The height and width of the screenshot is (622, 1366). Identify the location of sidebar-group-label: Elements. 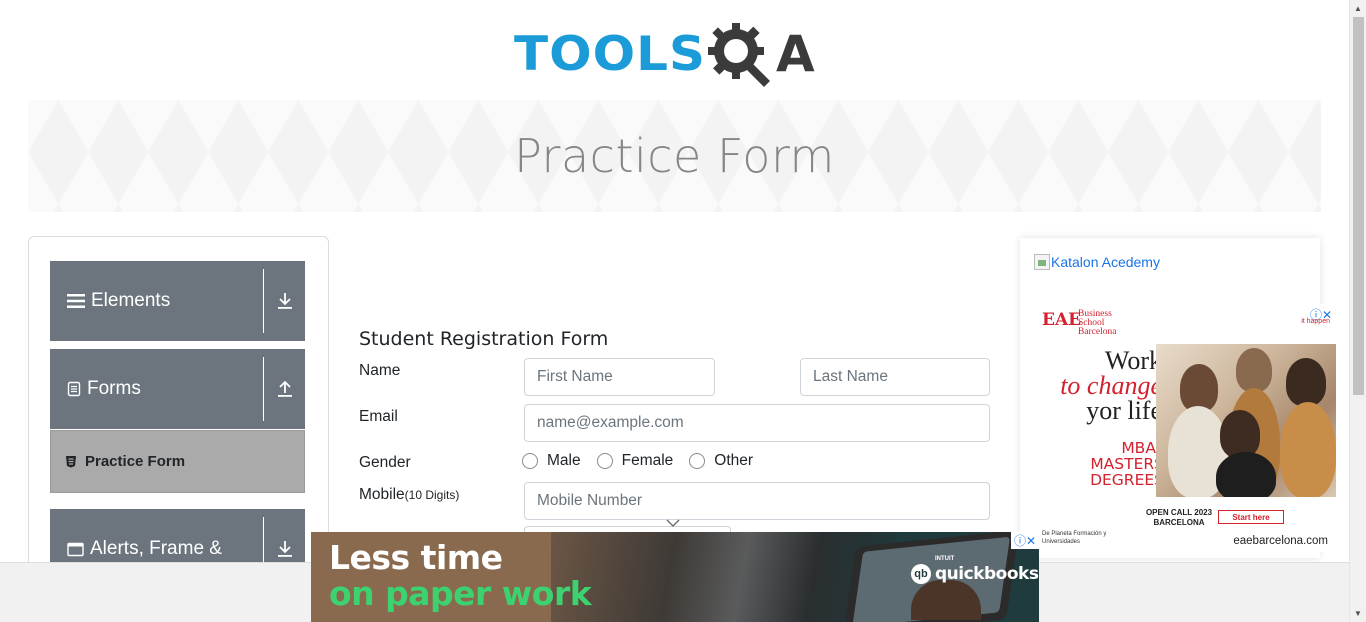
(156, 301).